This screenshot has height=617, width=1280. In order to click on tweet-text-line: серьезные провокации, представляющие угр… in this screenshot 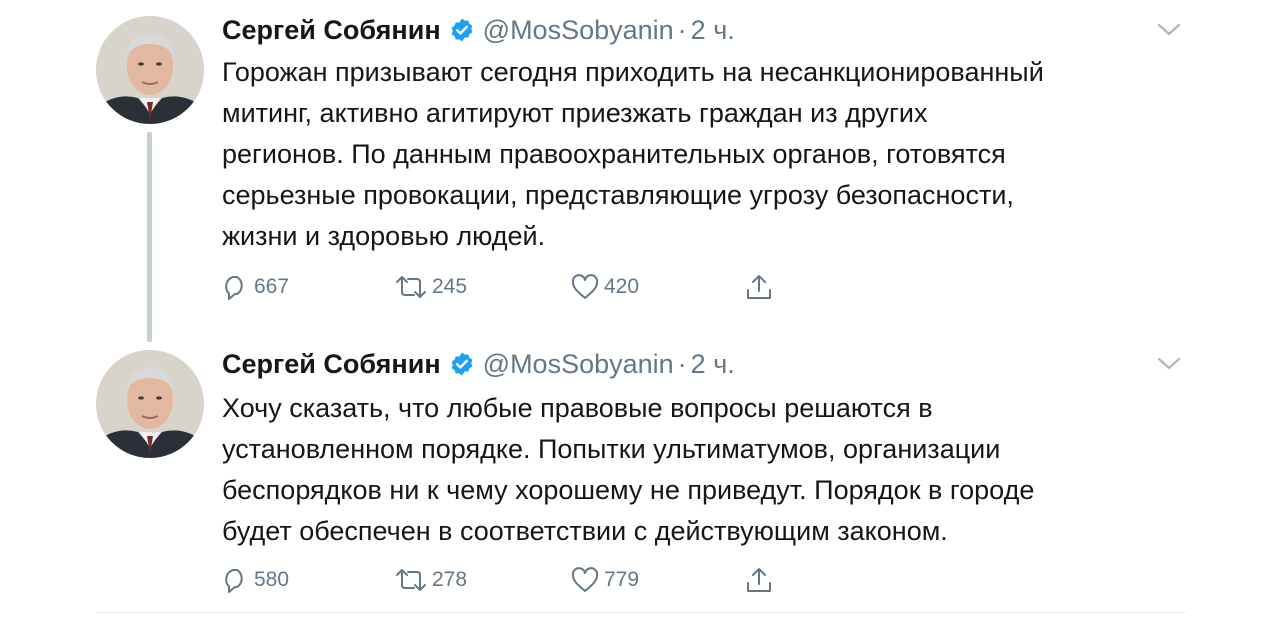, I will do `click(618, 195)`.